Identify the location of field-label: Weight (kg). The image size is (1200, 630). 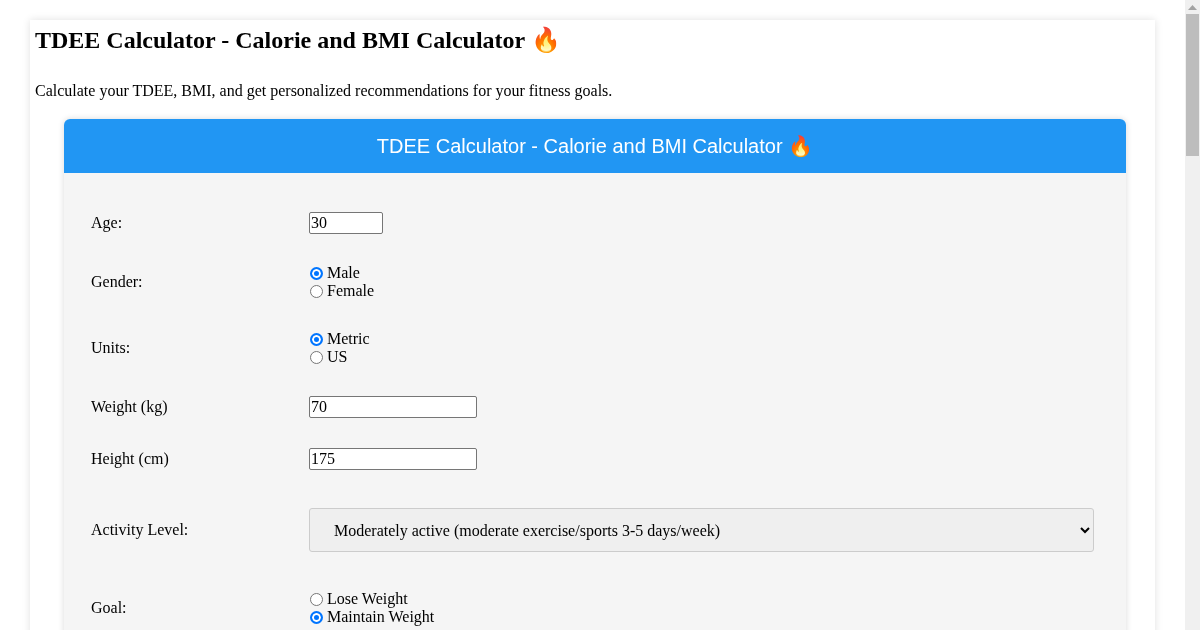
(130, 407).